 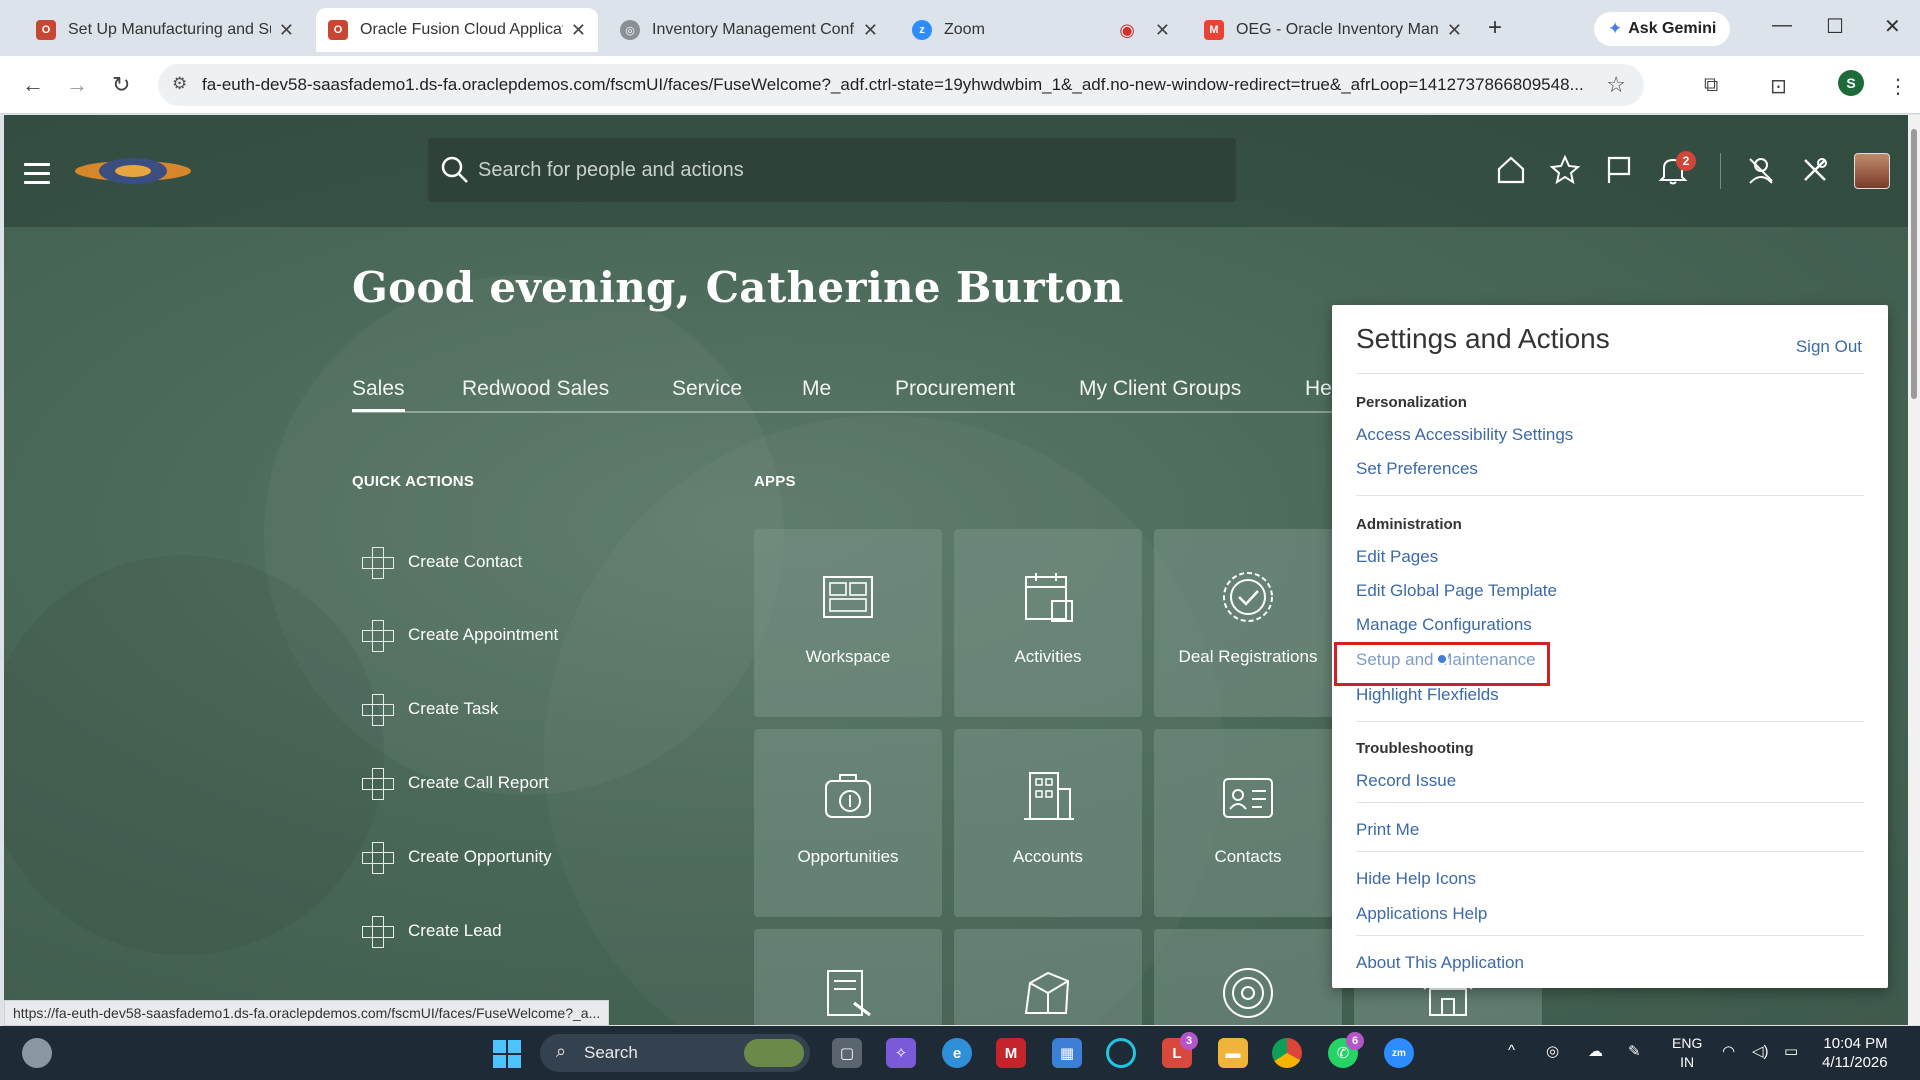 I want to click on task-view-icon: ▢, so click(x=847, y=1053).